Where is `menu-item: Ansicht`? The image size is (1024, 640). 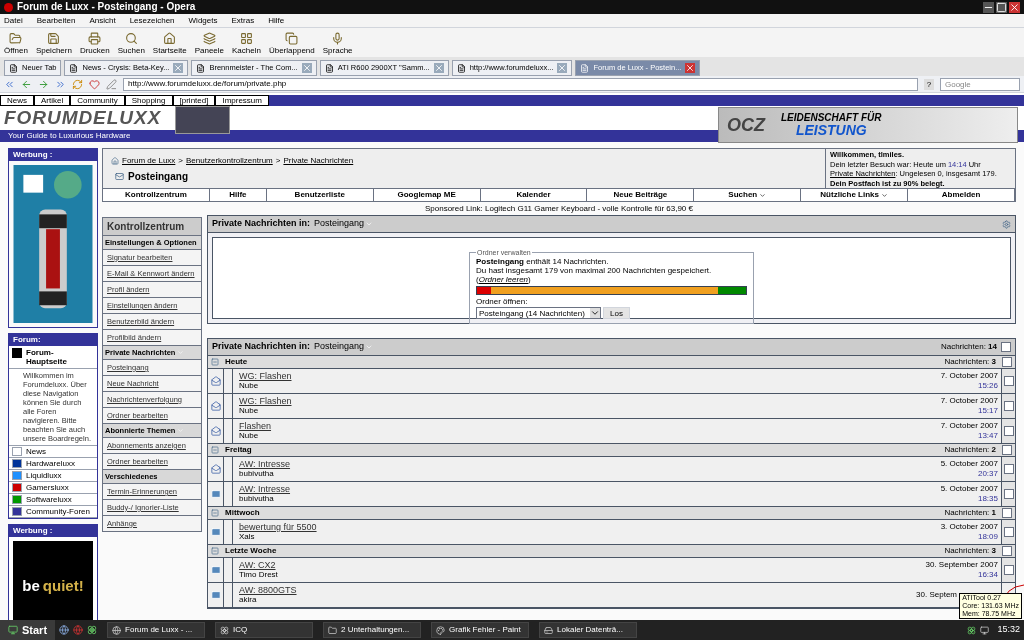
menu-item: Ansicht is located at coordinates (102, 20).